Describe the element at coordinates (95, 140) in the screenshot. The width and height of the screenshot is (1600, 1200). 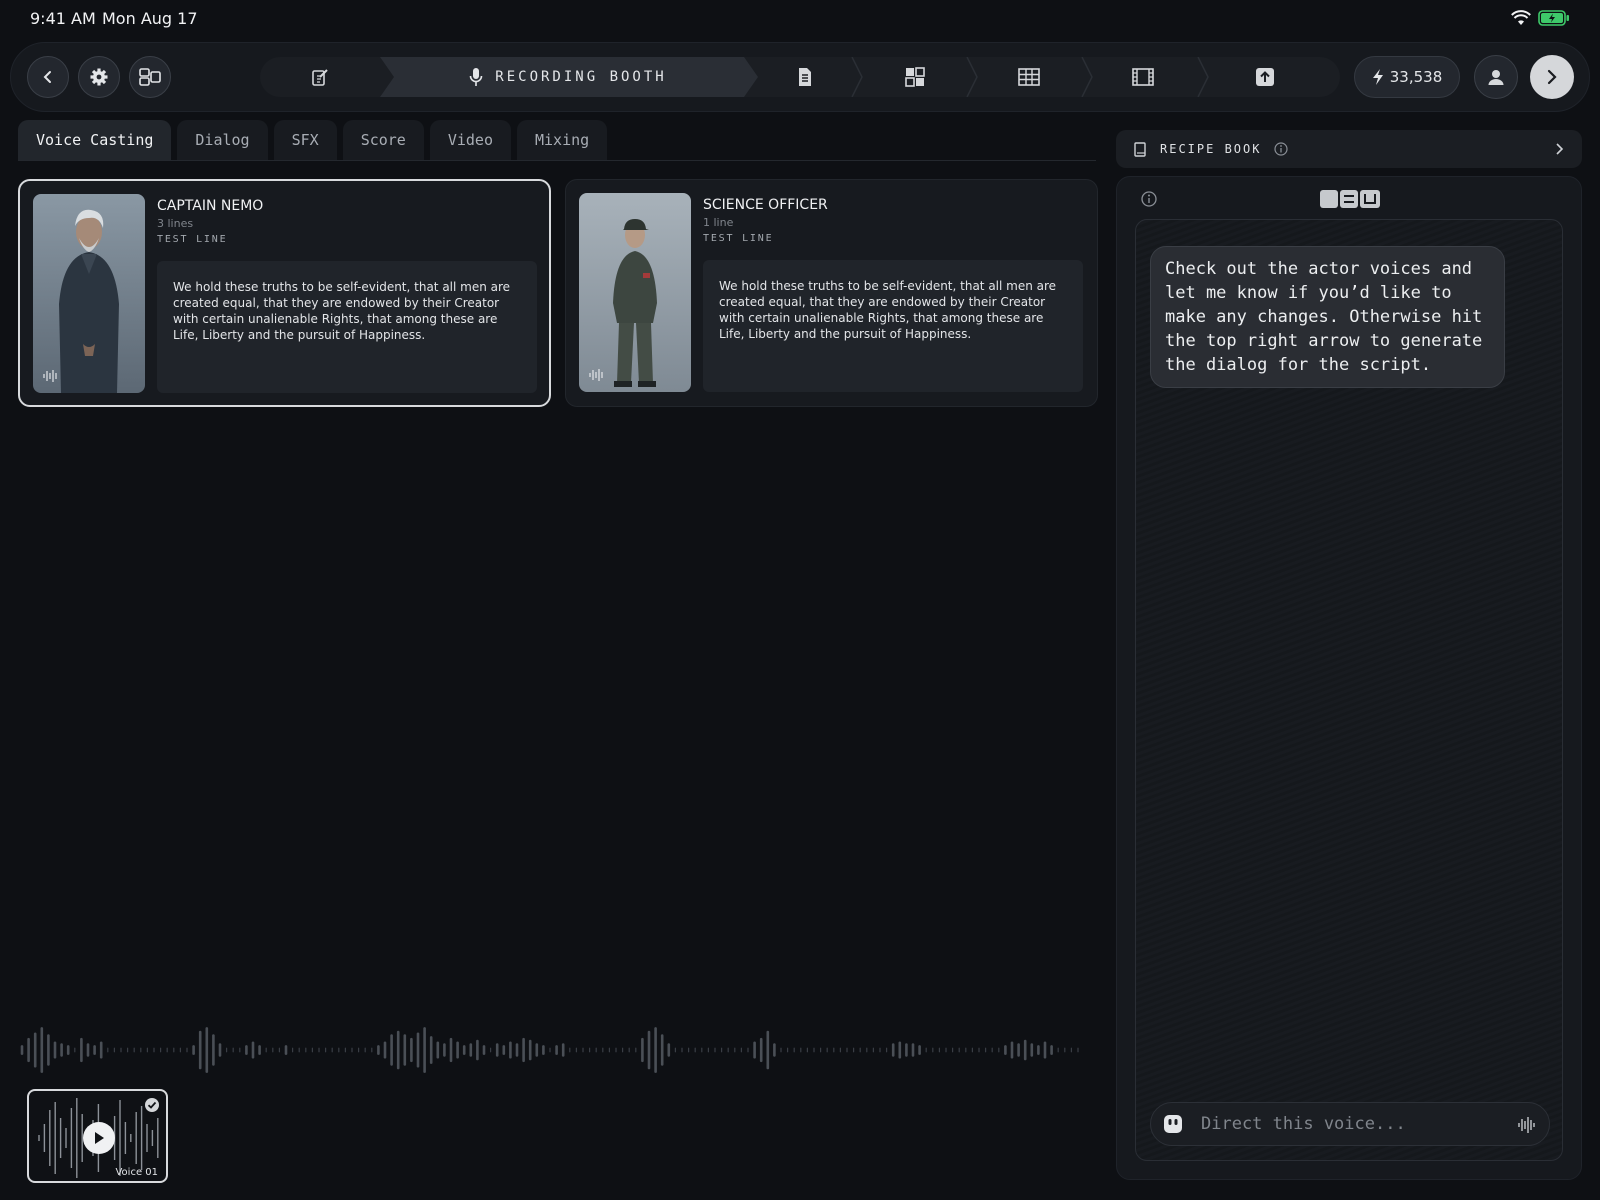
I see `tab-voice-casting: Voice Casting` at that location.